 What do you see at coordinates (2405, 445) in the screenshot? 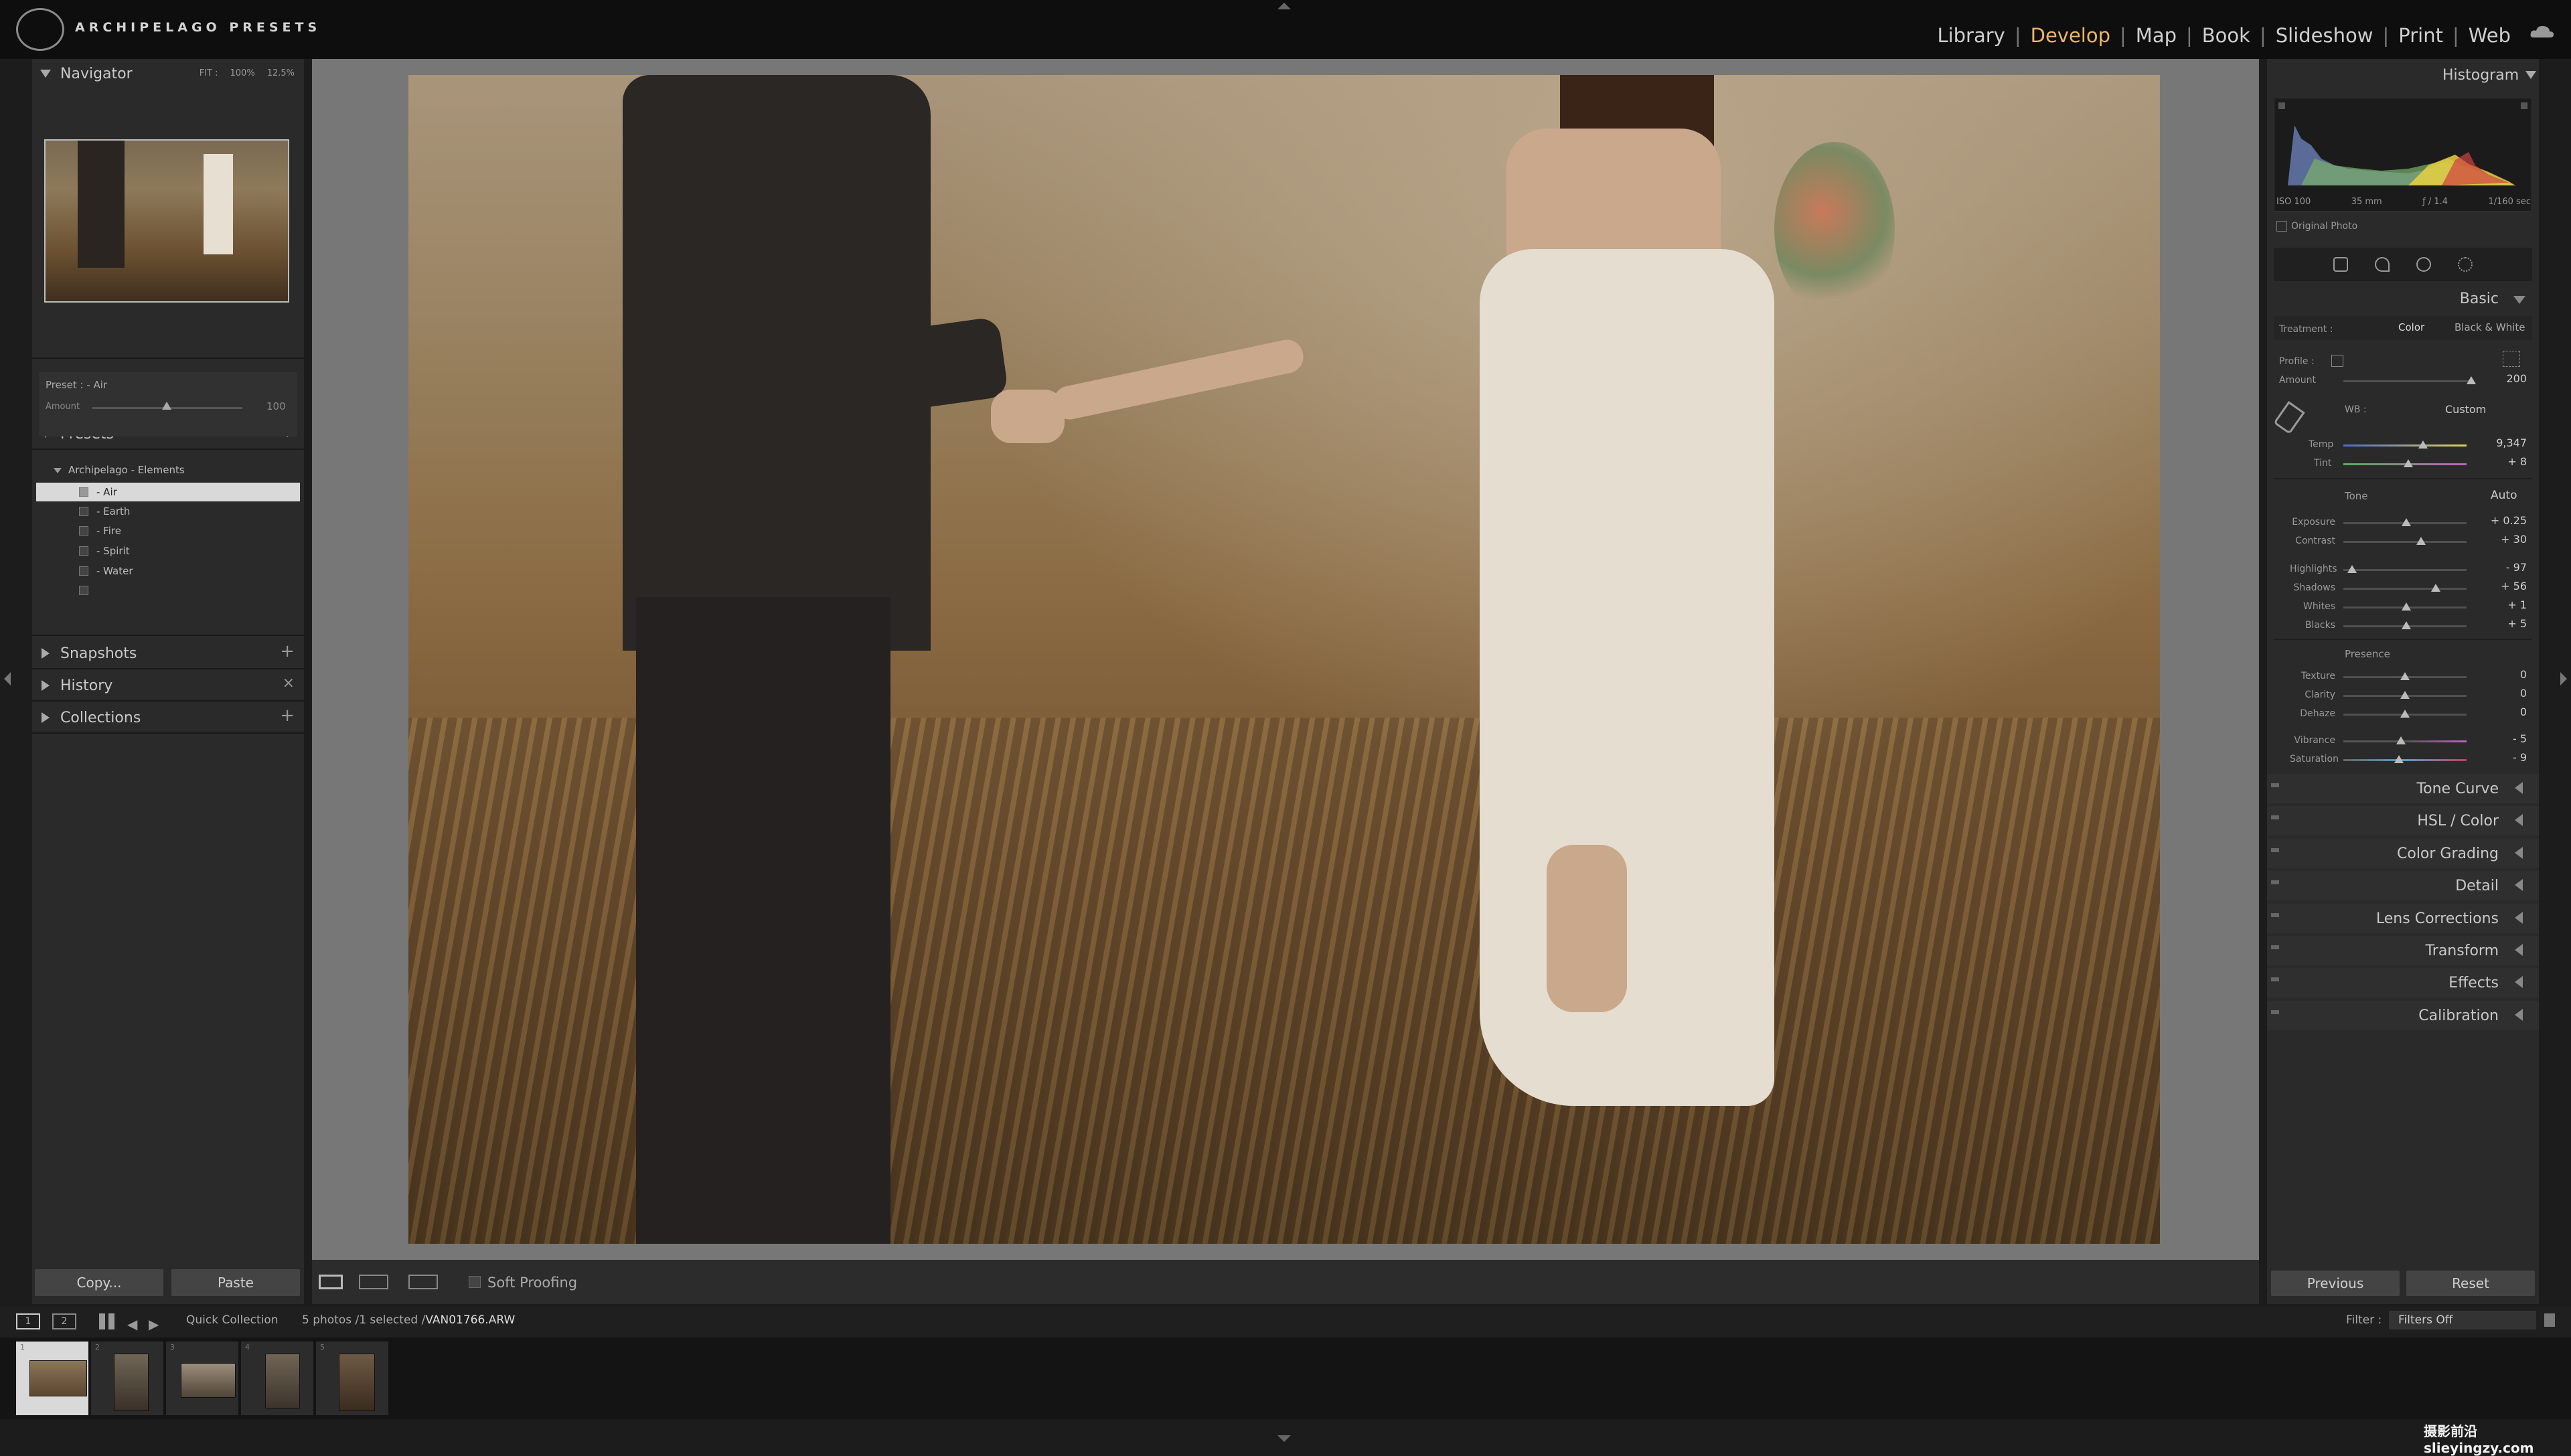
I see `temp-slider` at bounding box center [2405, 445].